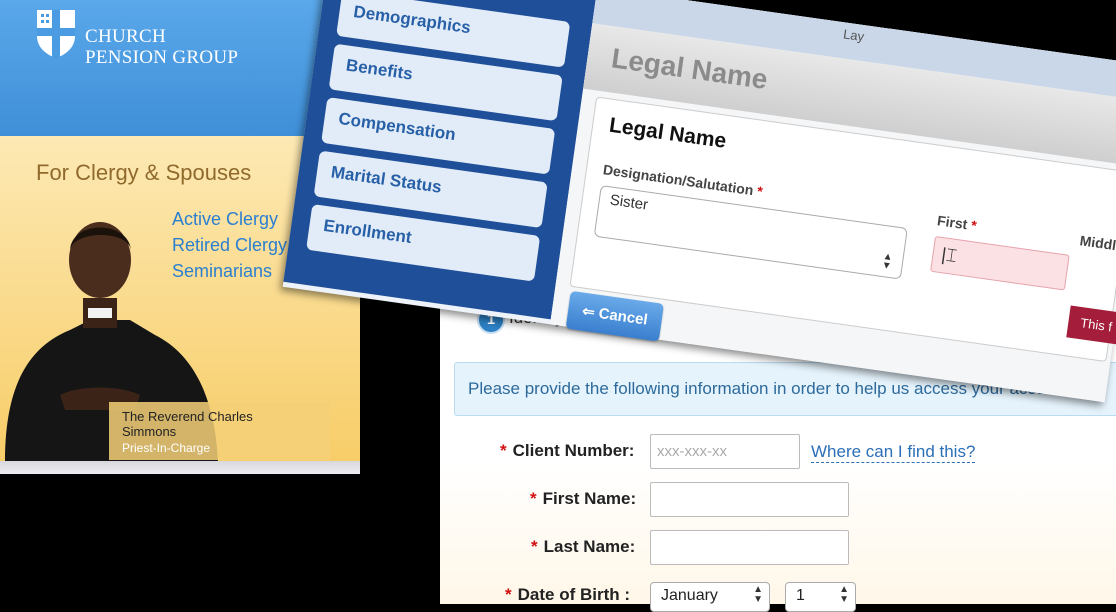 The width and height of the screenshot is (1116, 612). I want to click on client-number-input, so click(725, 451).